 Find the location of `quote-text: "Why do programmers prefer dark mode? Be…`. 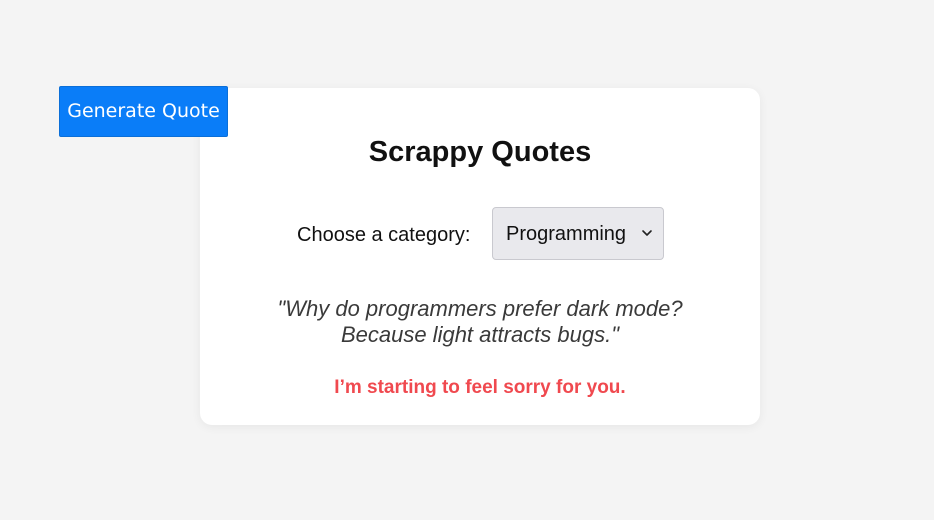

quote-text: "Why do programmers prefer dark mode? Be… is located at coordinates (480, 322).